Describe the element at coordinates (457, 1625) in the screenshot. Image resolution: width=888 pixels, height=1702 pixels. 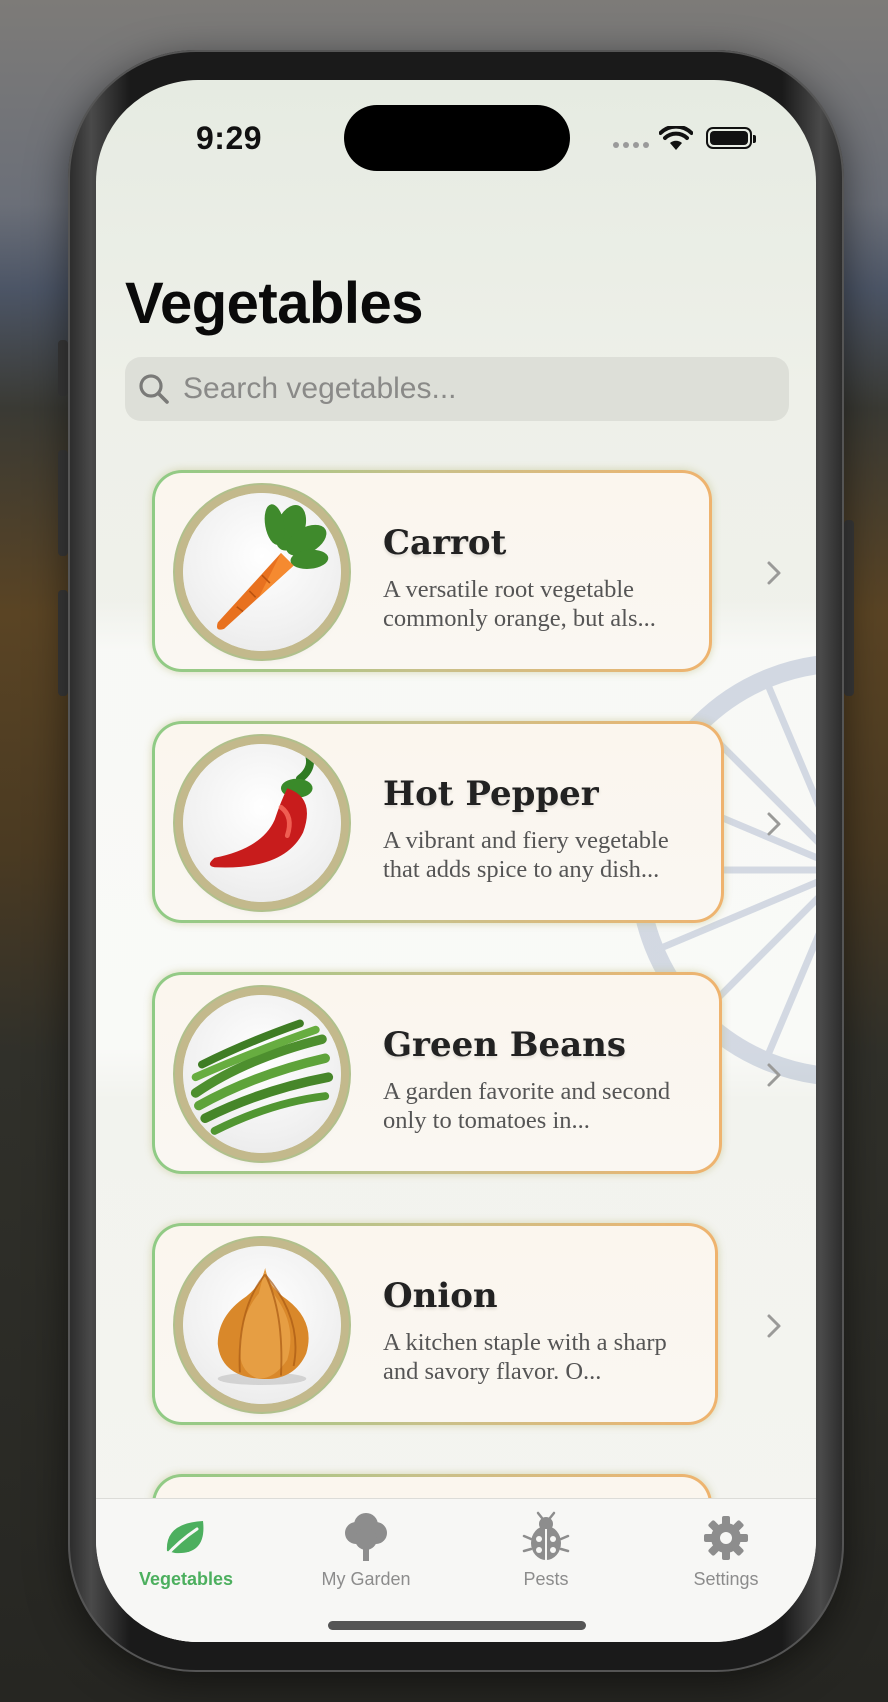
I see `home-indicator` at that location.